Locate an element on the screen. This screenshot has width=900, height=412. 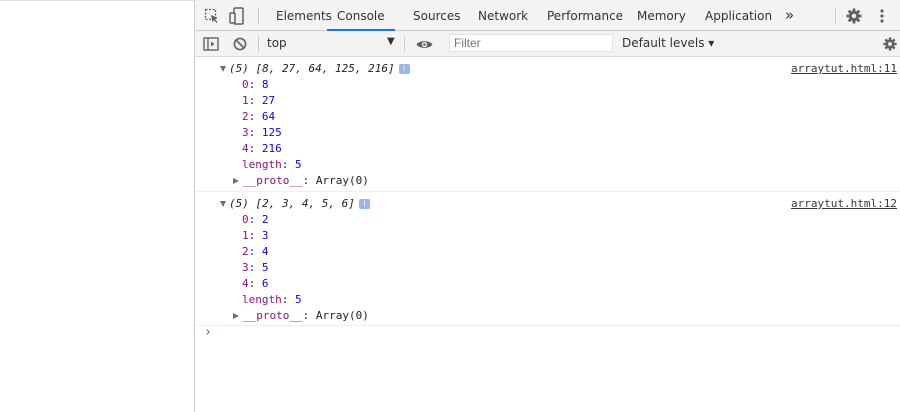
sidebar-toggle-icon is located at coordinates (211, 44).